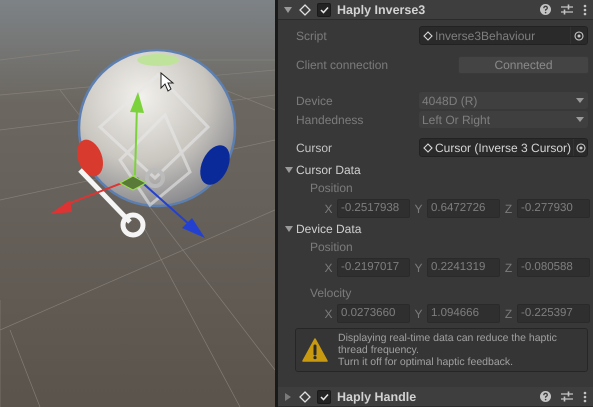 This screenshot has width=593, height=407. What do you see at coordinates (435, 397) in the screenshot?
I see `component-header: Haply Handle` at bounding box center [435, 397].